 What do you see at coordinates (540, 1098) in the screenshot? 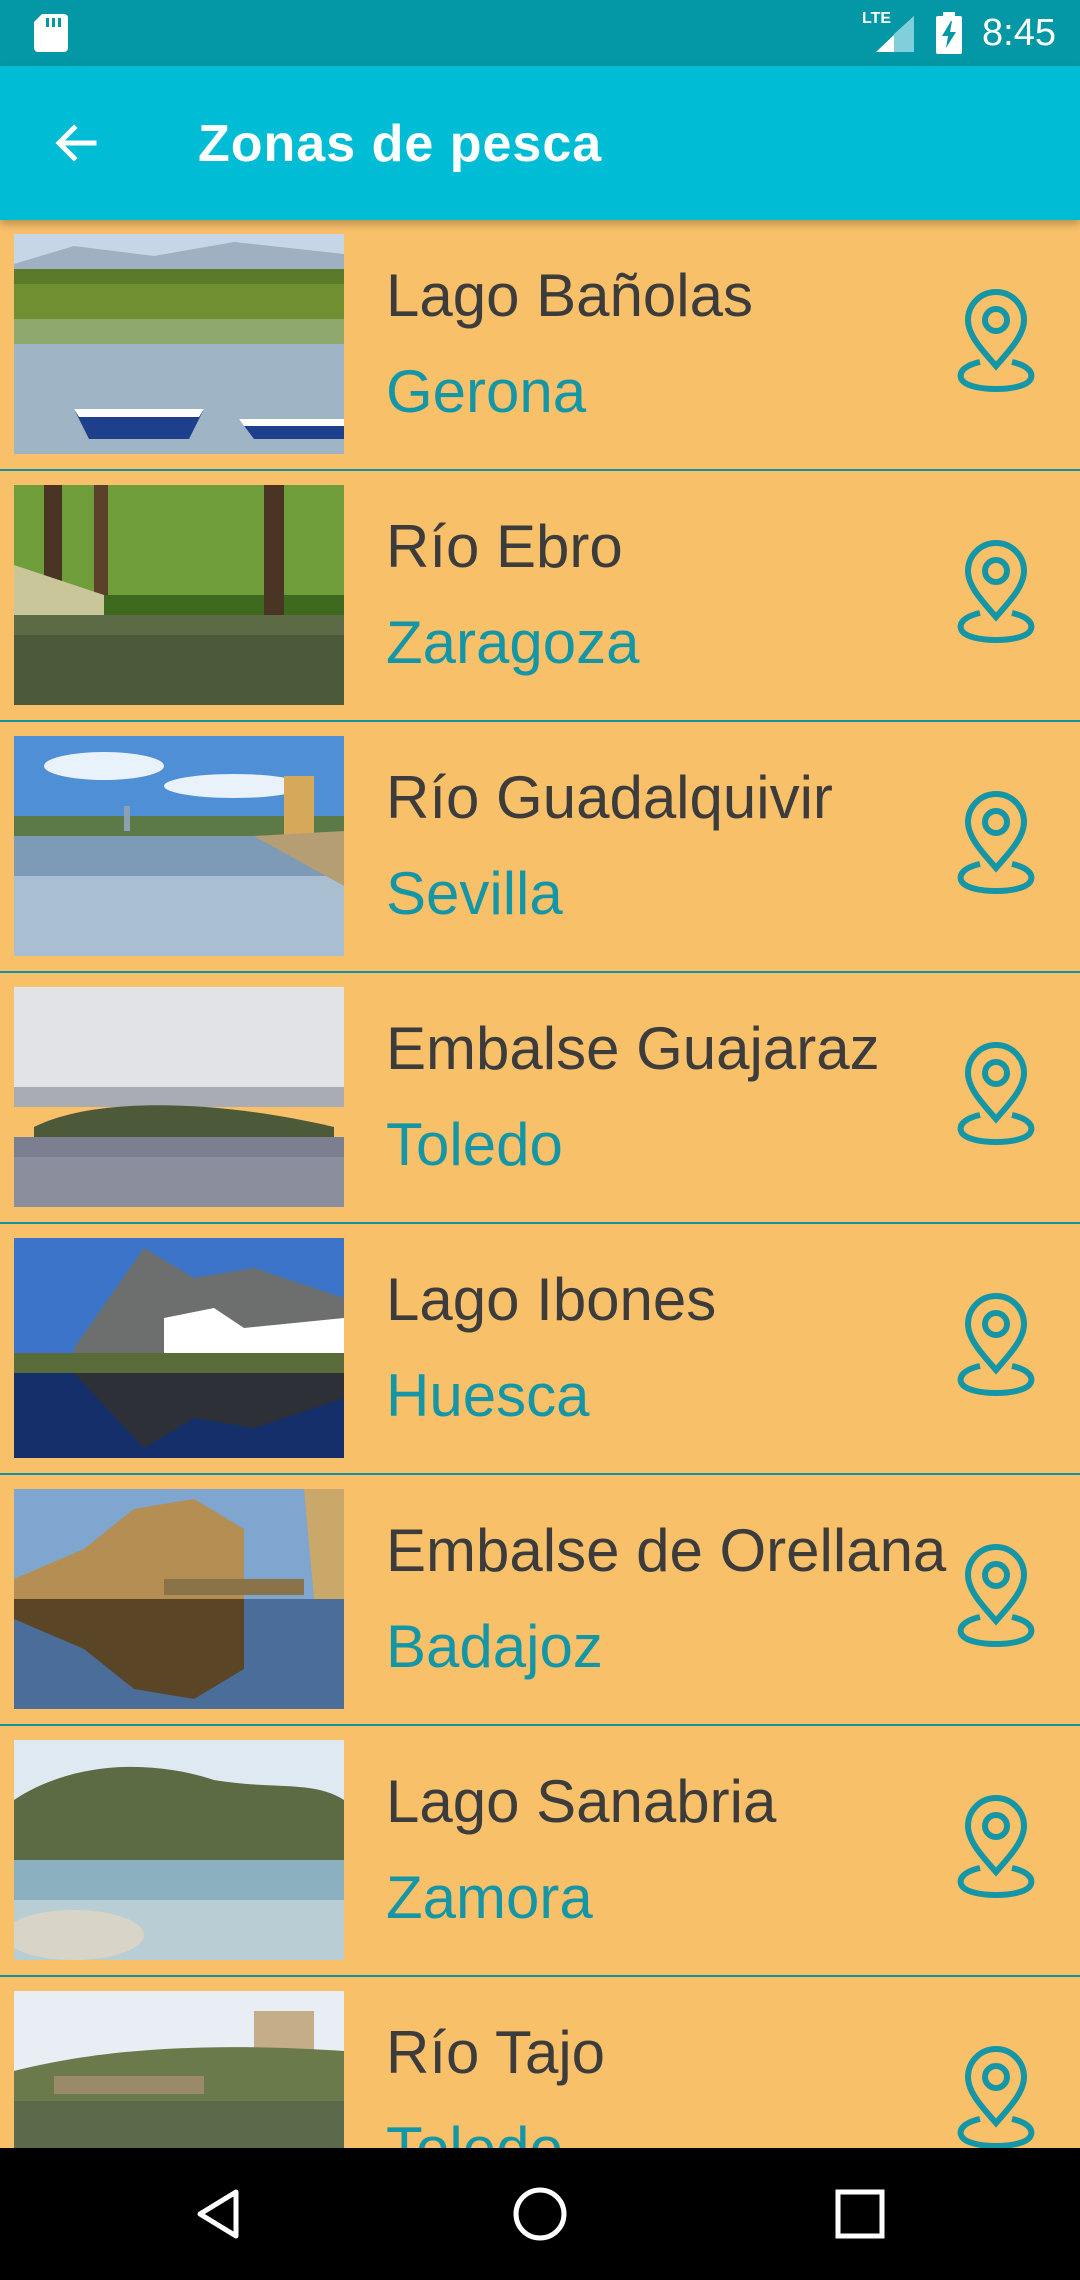
I see `list-item: Embalse Guajaraz Toledo` at bounding box center [540, 1098].